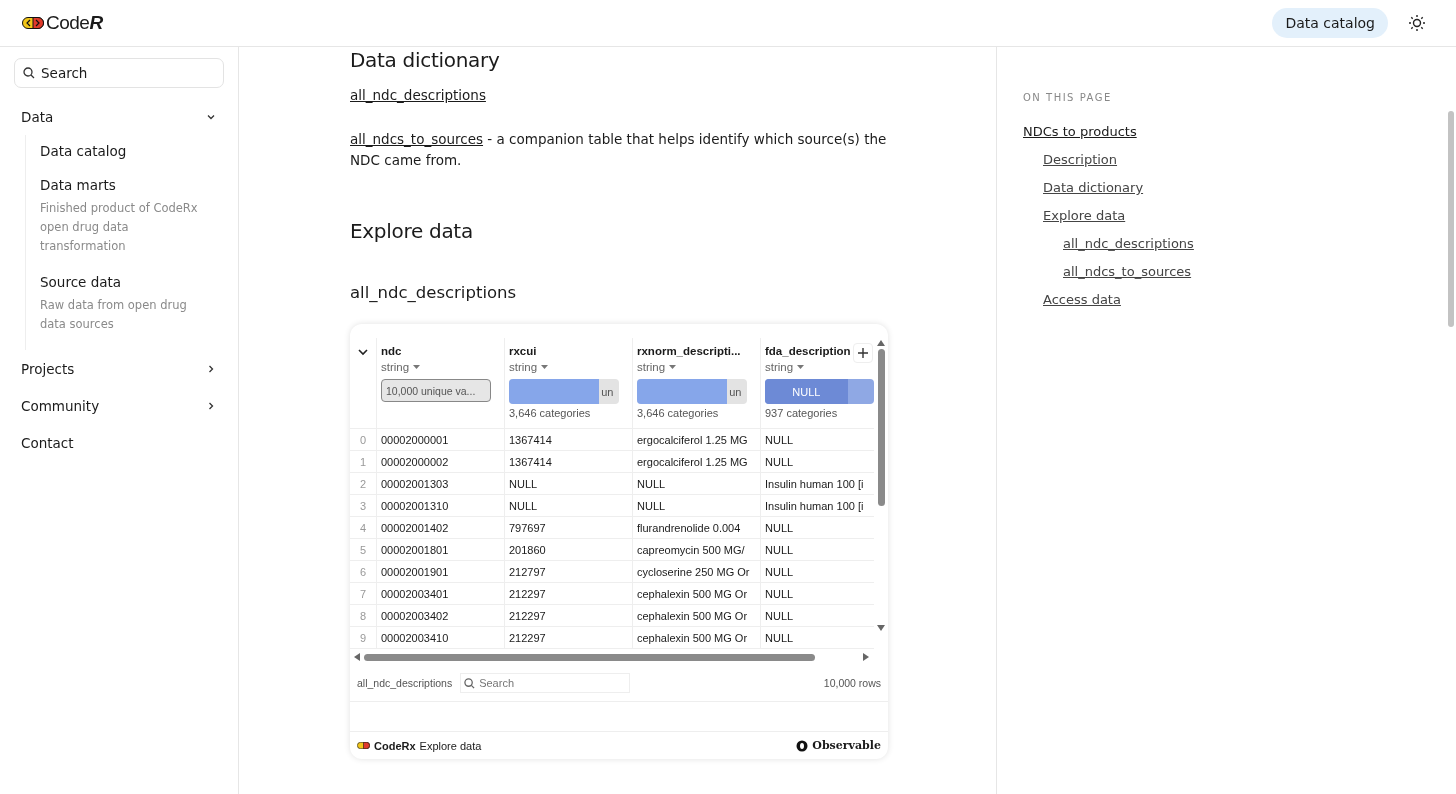  What do you see at coordinates (434, 292) in the screenshot?
I see `subsection-heading: all_ndc_descriptions` at bounding box center [434, 292].